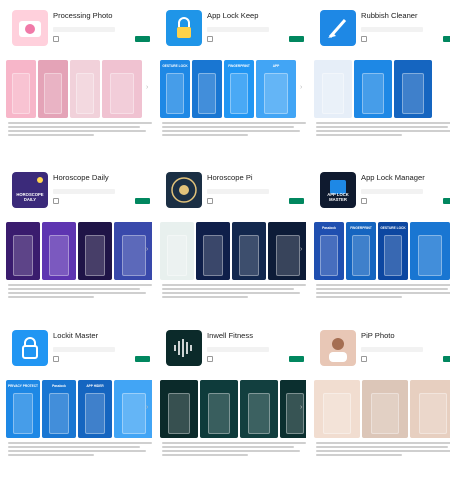  What do you see at coordinates (389, 15) in the screenshot?
I see `app-title: Rubbish Cleaner` at bounding box center [389, 15].